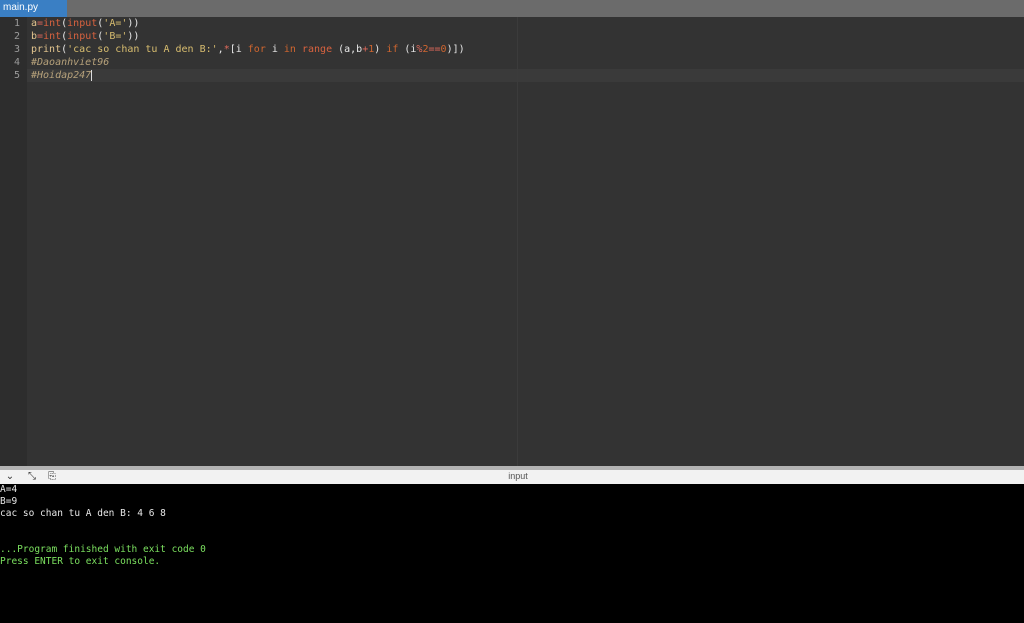  Describe the element at coordinates (32, 477) in the screenshot. I see `expand-icon: ⤡` at that location.